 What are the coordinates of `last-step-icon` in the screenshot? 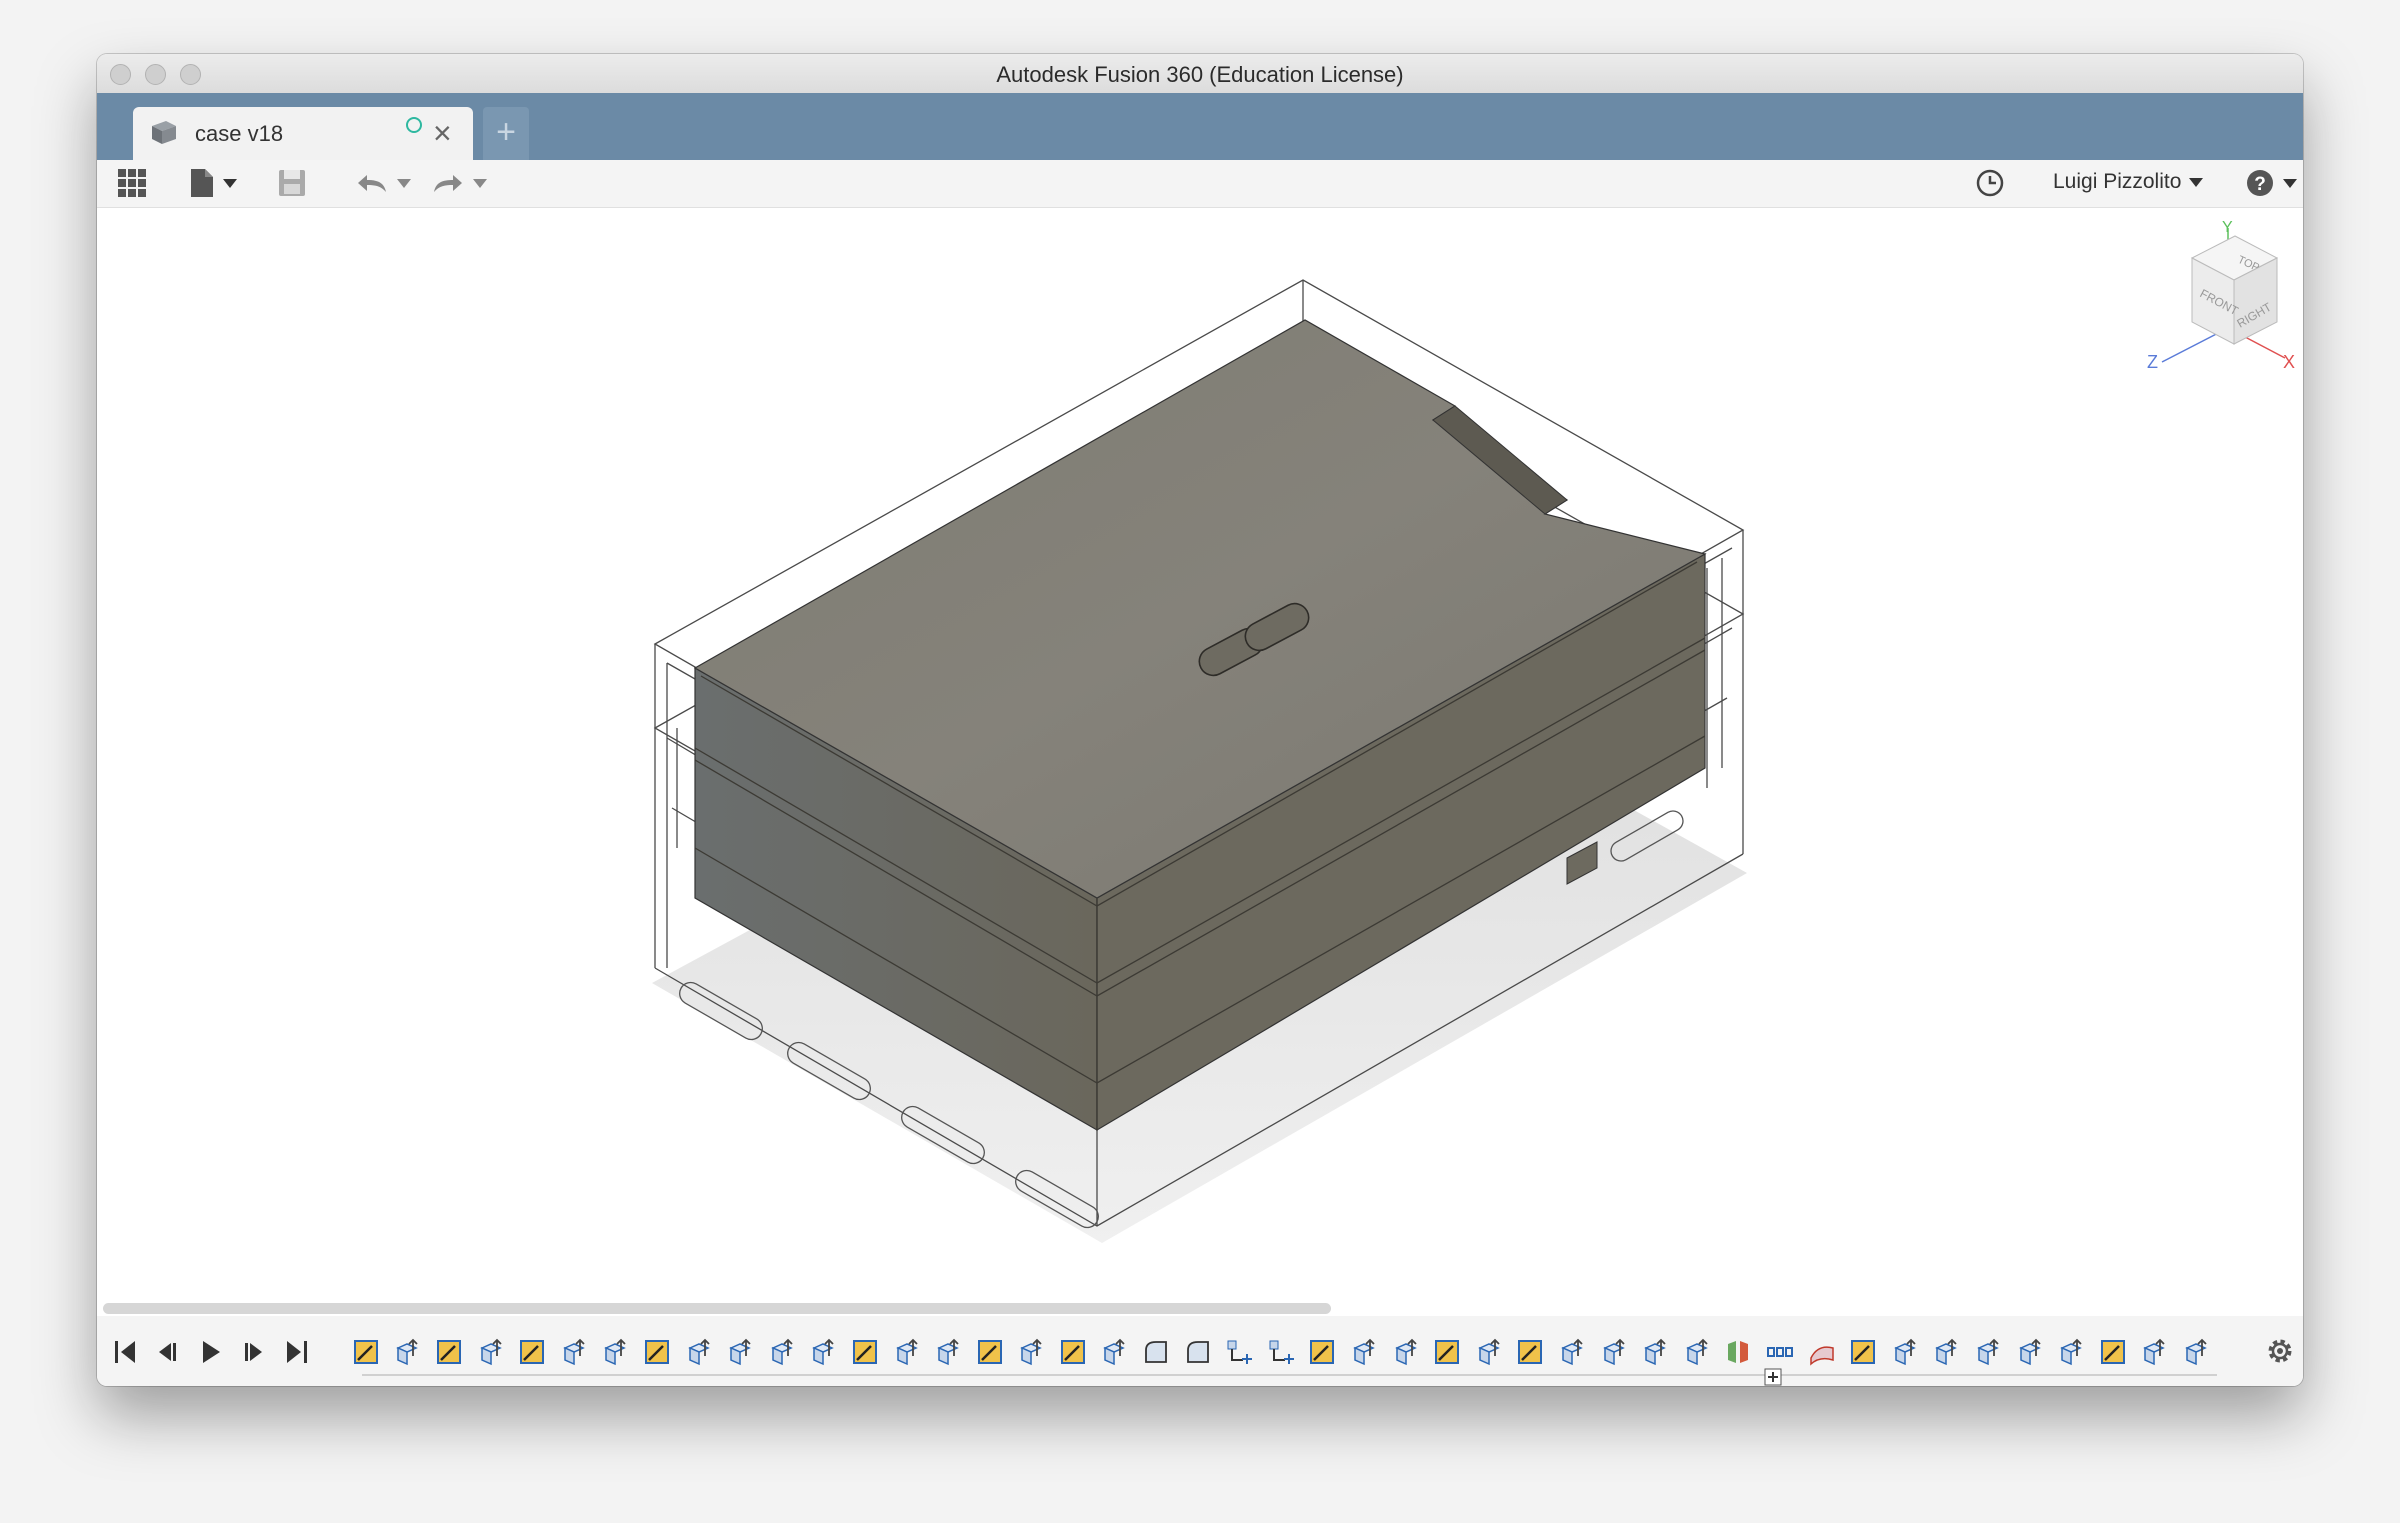 It's located at (296, 1354).